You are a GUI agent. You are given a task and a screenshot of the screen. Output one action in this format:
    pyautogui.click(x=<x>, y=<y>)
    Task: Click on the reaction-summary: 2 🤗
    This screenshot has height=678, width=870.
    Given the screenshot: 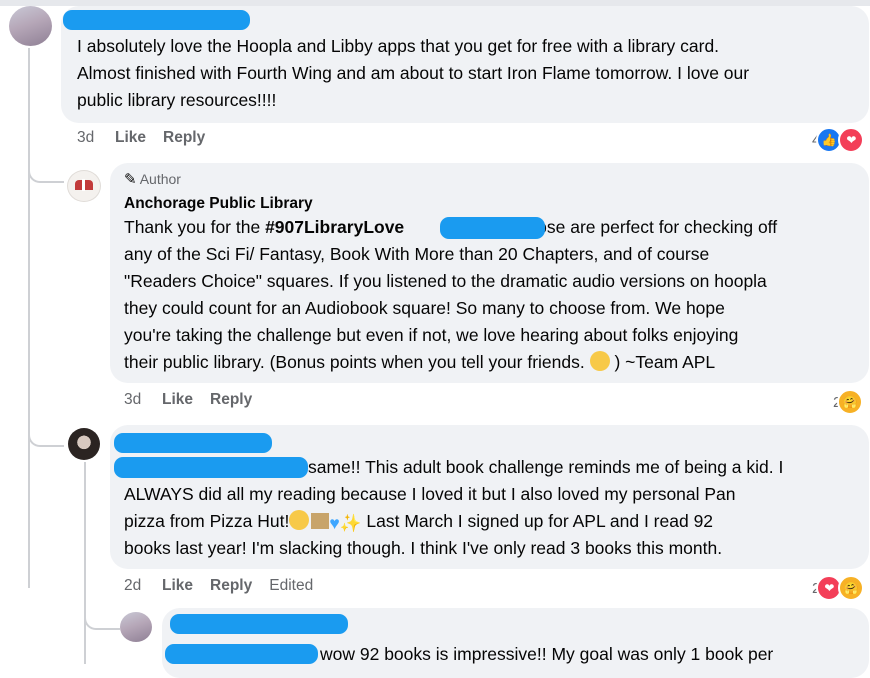 What is the action you would take?
    pyautogui.click(x=848, y=402)
    